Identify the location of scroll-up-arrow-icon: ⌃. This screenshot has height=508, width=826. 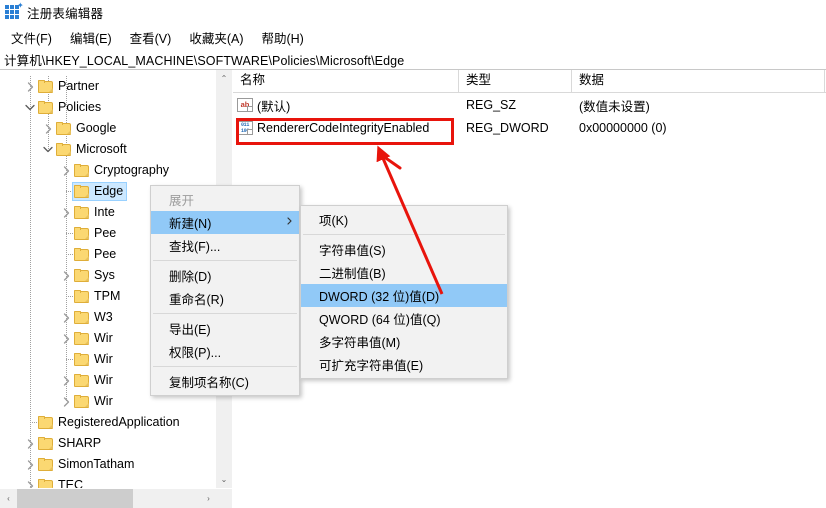
(224, 78).